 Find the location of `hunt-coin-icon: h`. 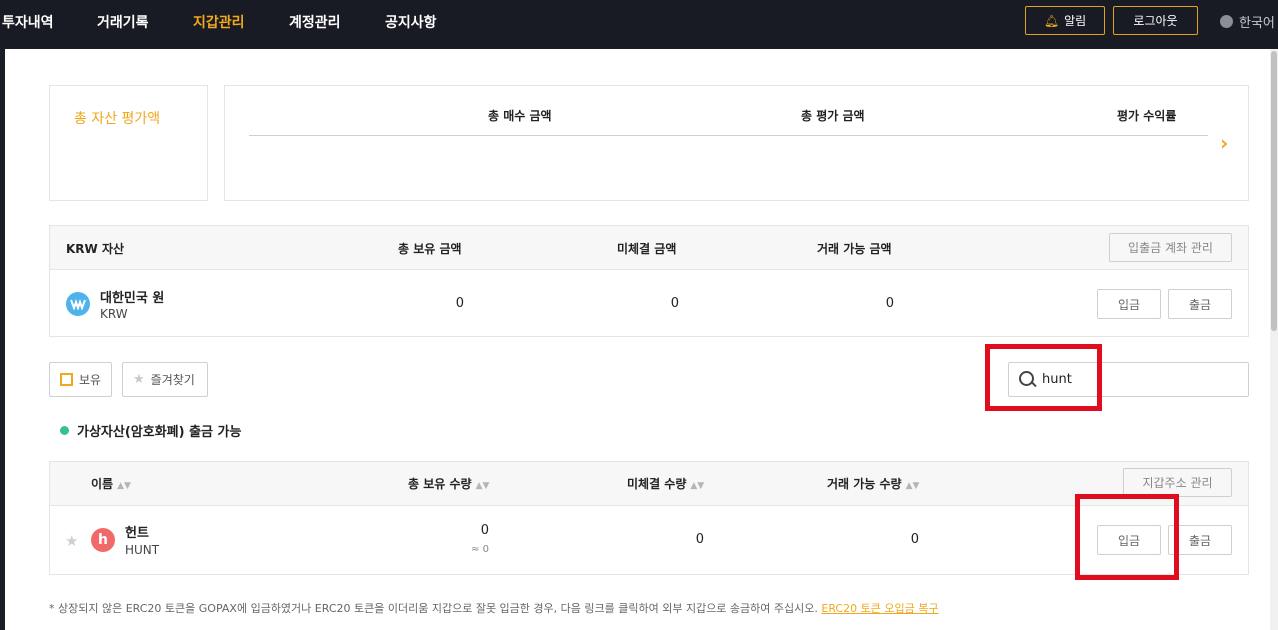

hunt-coin-icon: h is located at coordinates (103, 540).